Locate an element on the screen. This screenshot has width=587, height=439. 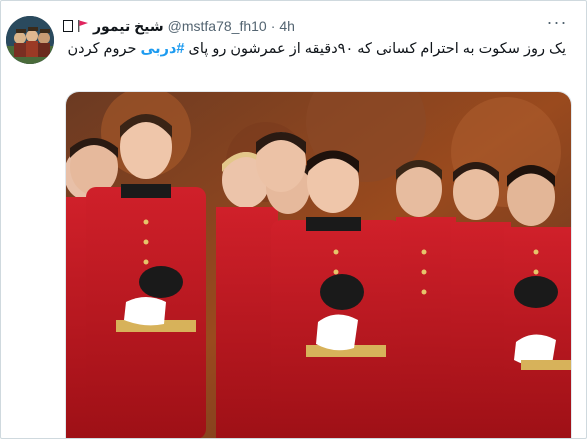
red-flag-icon is located at coordinates (83, 26).